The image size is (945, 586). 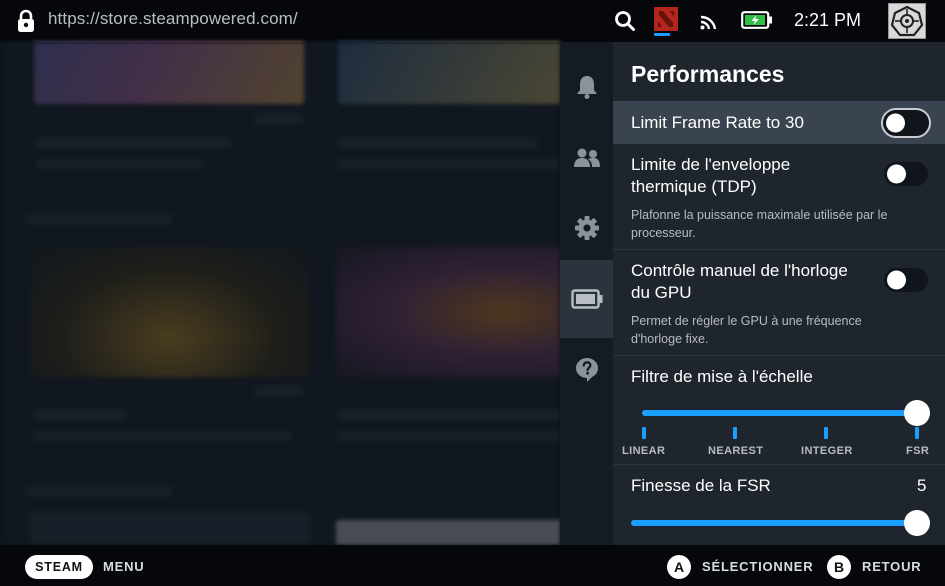 I want to click on limit-frame-rate-label: Limit Frame Rate to 30, so click(x=717, y=122).